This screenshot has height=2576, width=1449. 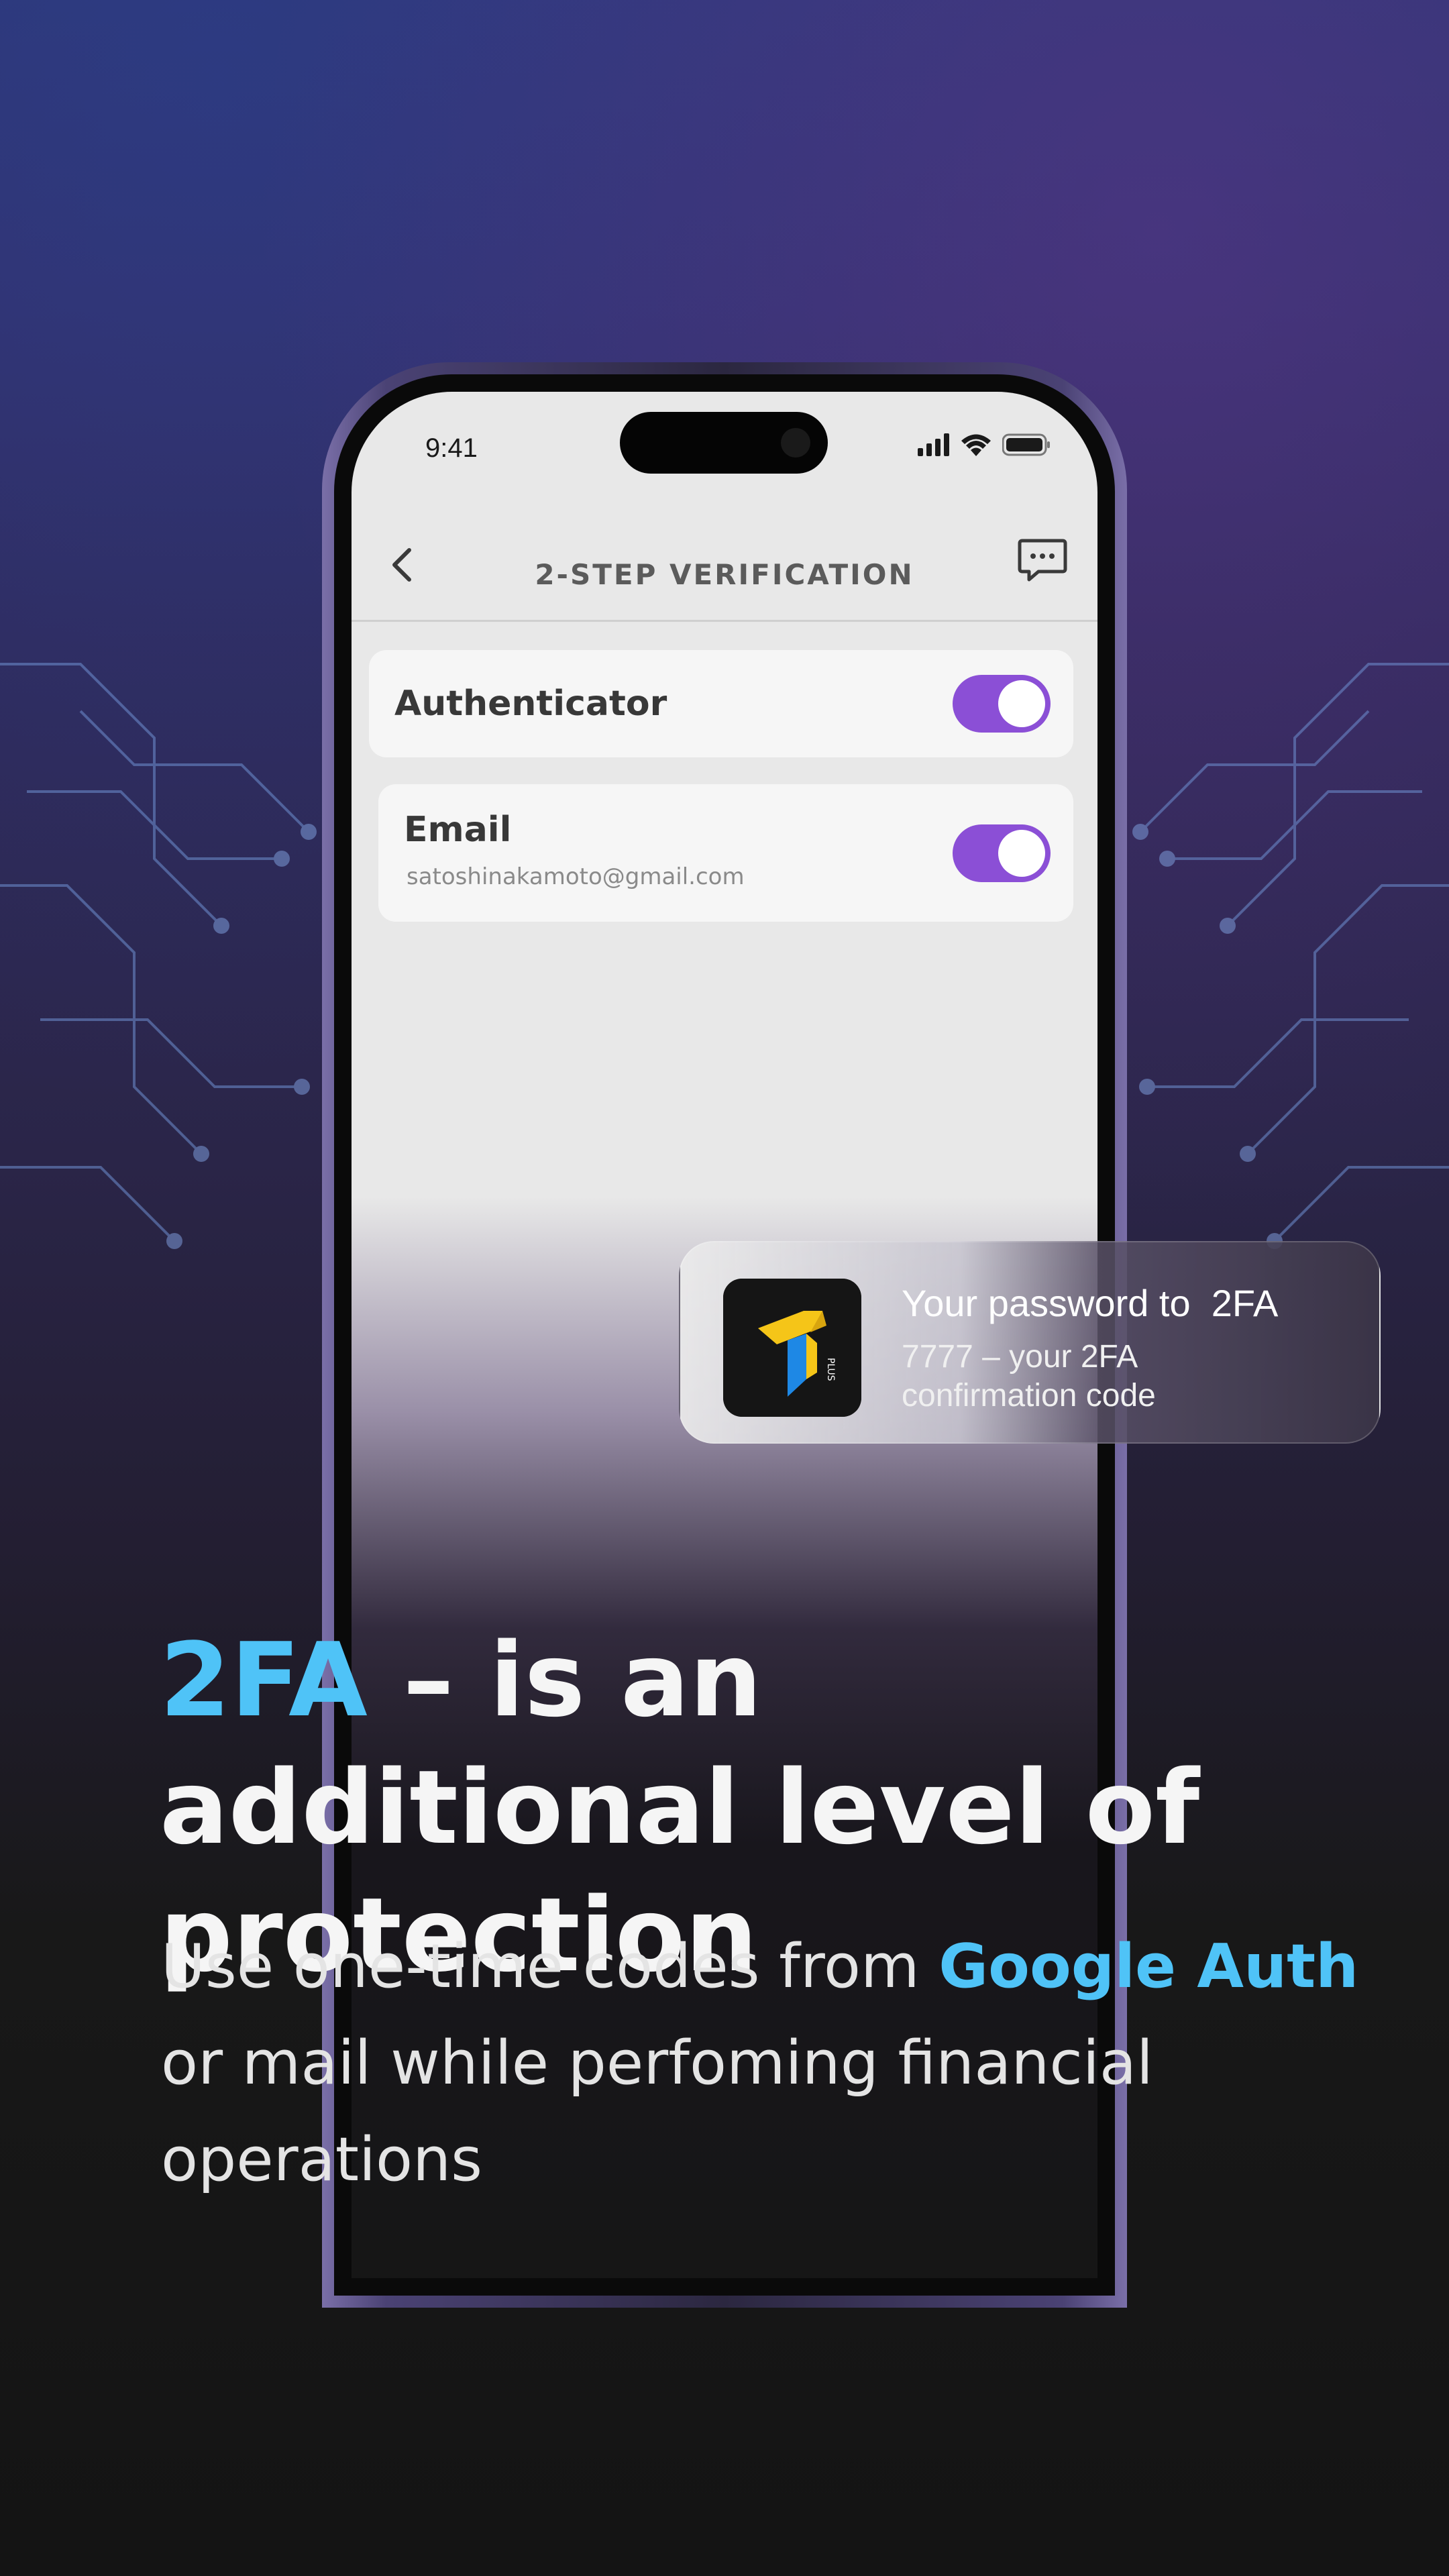 What do you see at coordinates (550, 1966) in the screenshot?
I see `subtext-part1: Use one-time codes from` at bounding box center [550, 1966].